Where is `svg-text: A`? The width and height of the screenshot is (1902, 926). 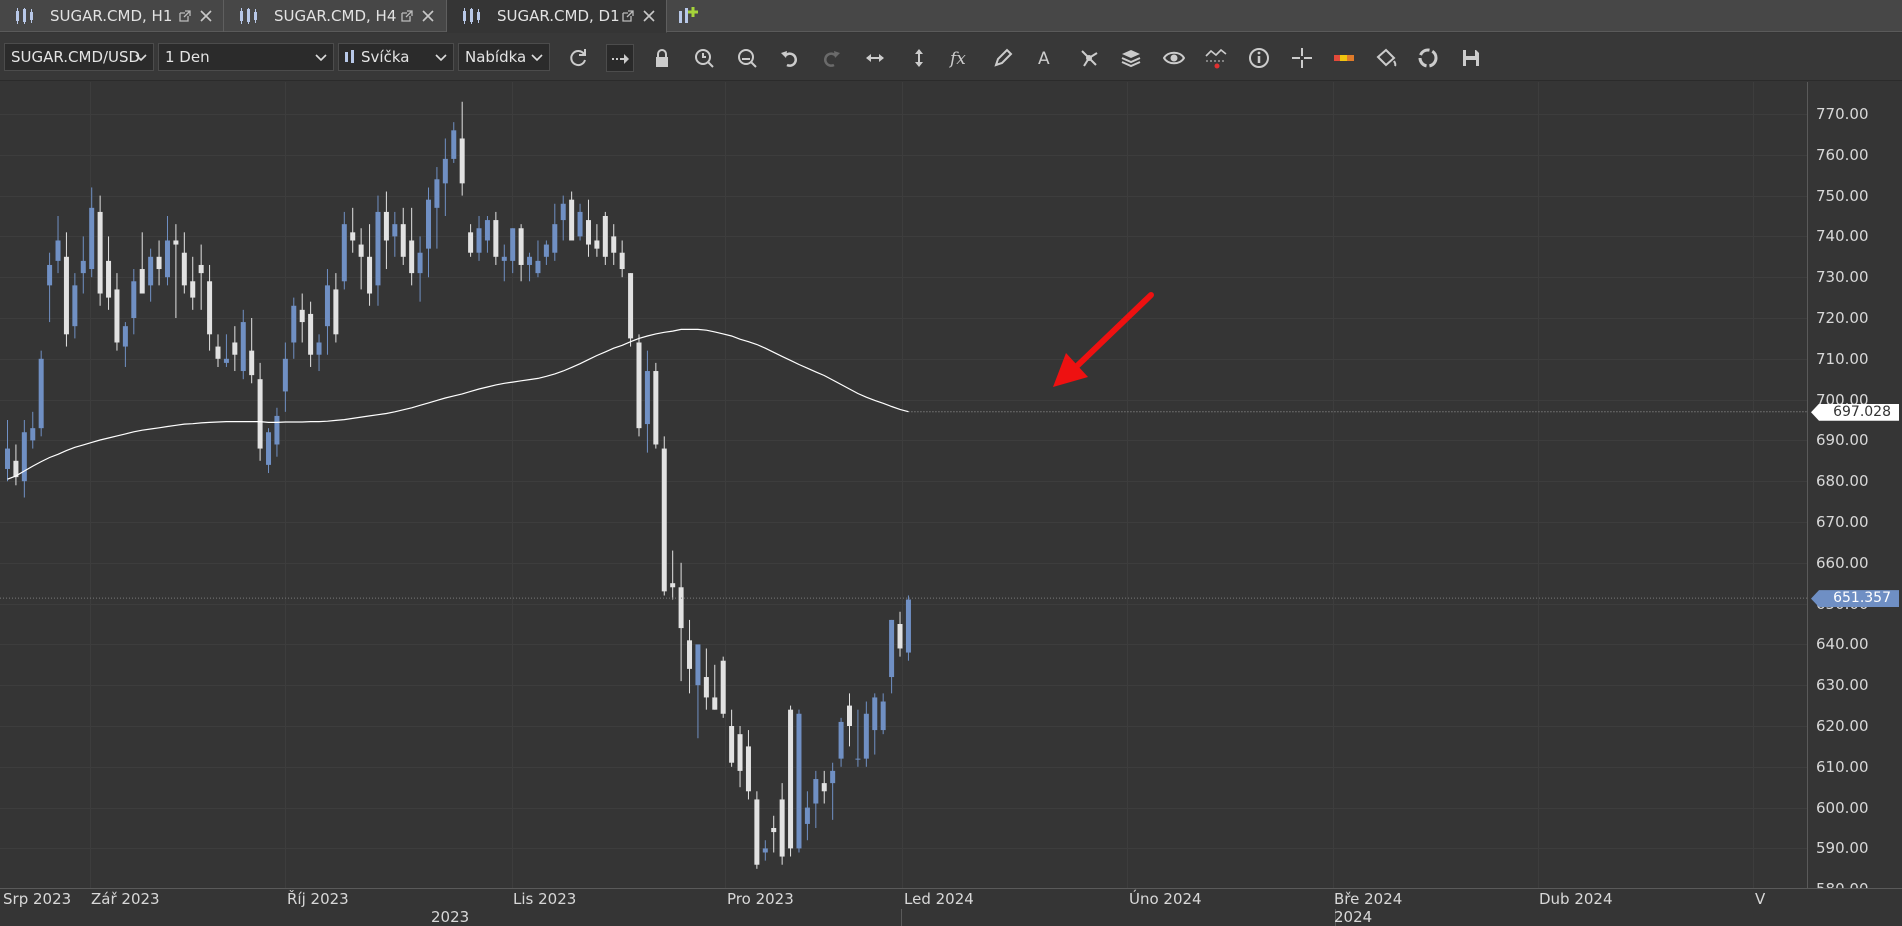
svg-text: A is located at coordinates (1044, 59).